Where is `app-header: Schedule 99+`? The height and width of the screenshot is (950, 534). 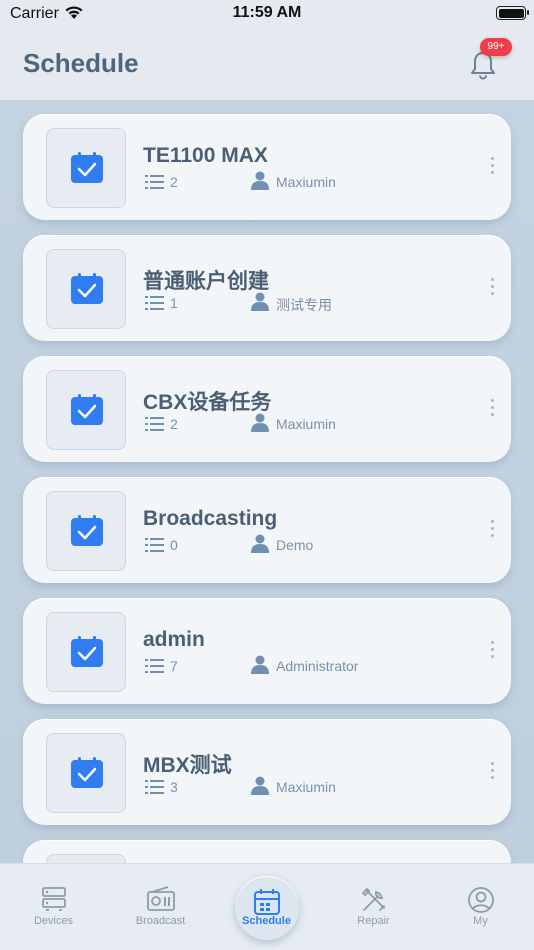 app-header: Schedule 99+ is located at coordinates (267, 64).